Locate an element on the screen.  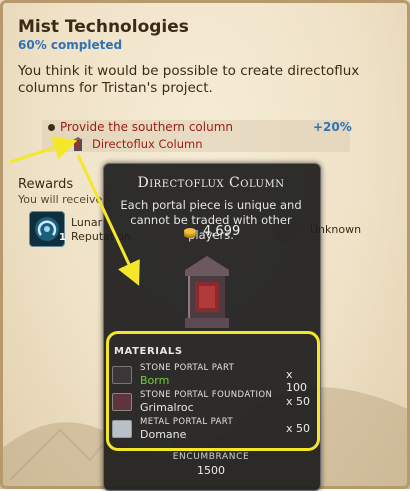
encumbrance-label: ENCUMBRANCE is located at coordinates (211, 457).